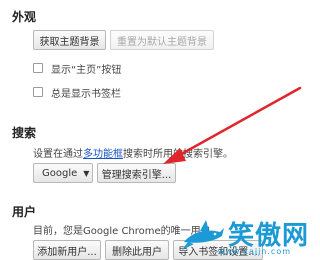 Image resolution: width=320 pixels, height=260 pixels. Describe the element at coordinates (86, 70) in the screenshot. I see `show-home-label: 显示“主页”按钮` at that location.